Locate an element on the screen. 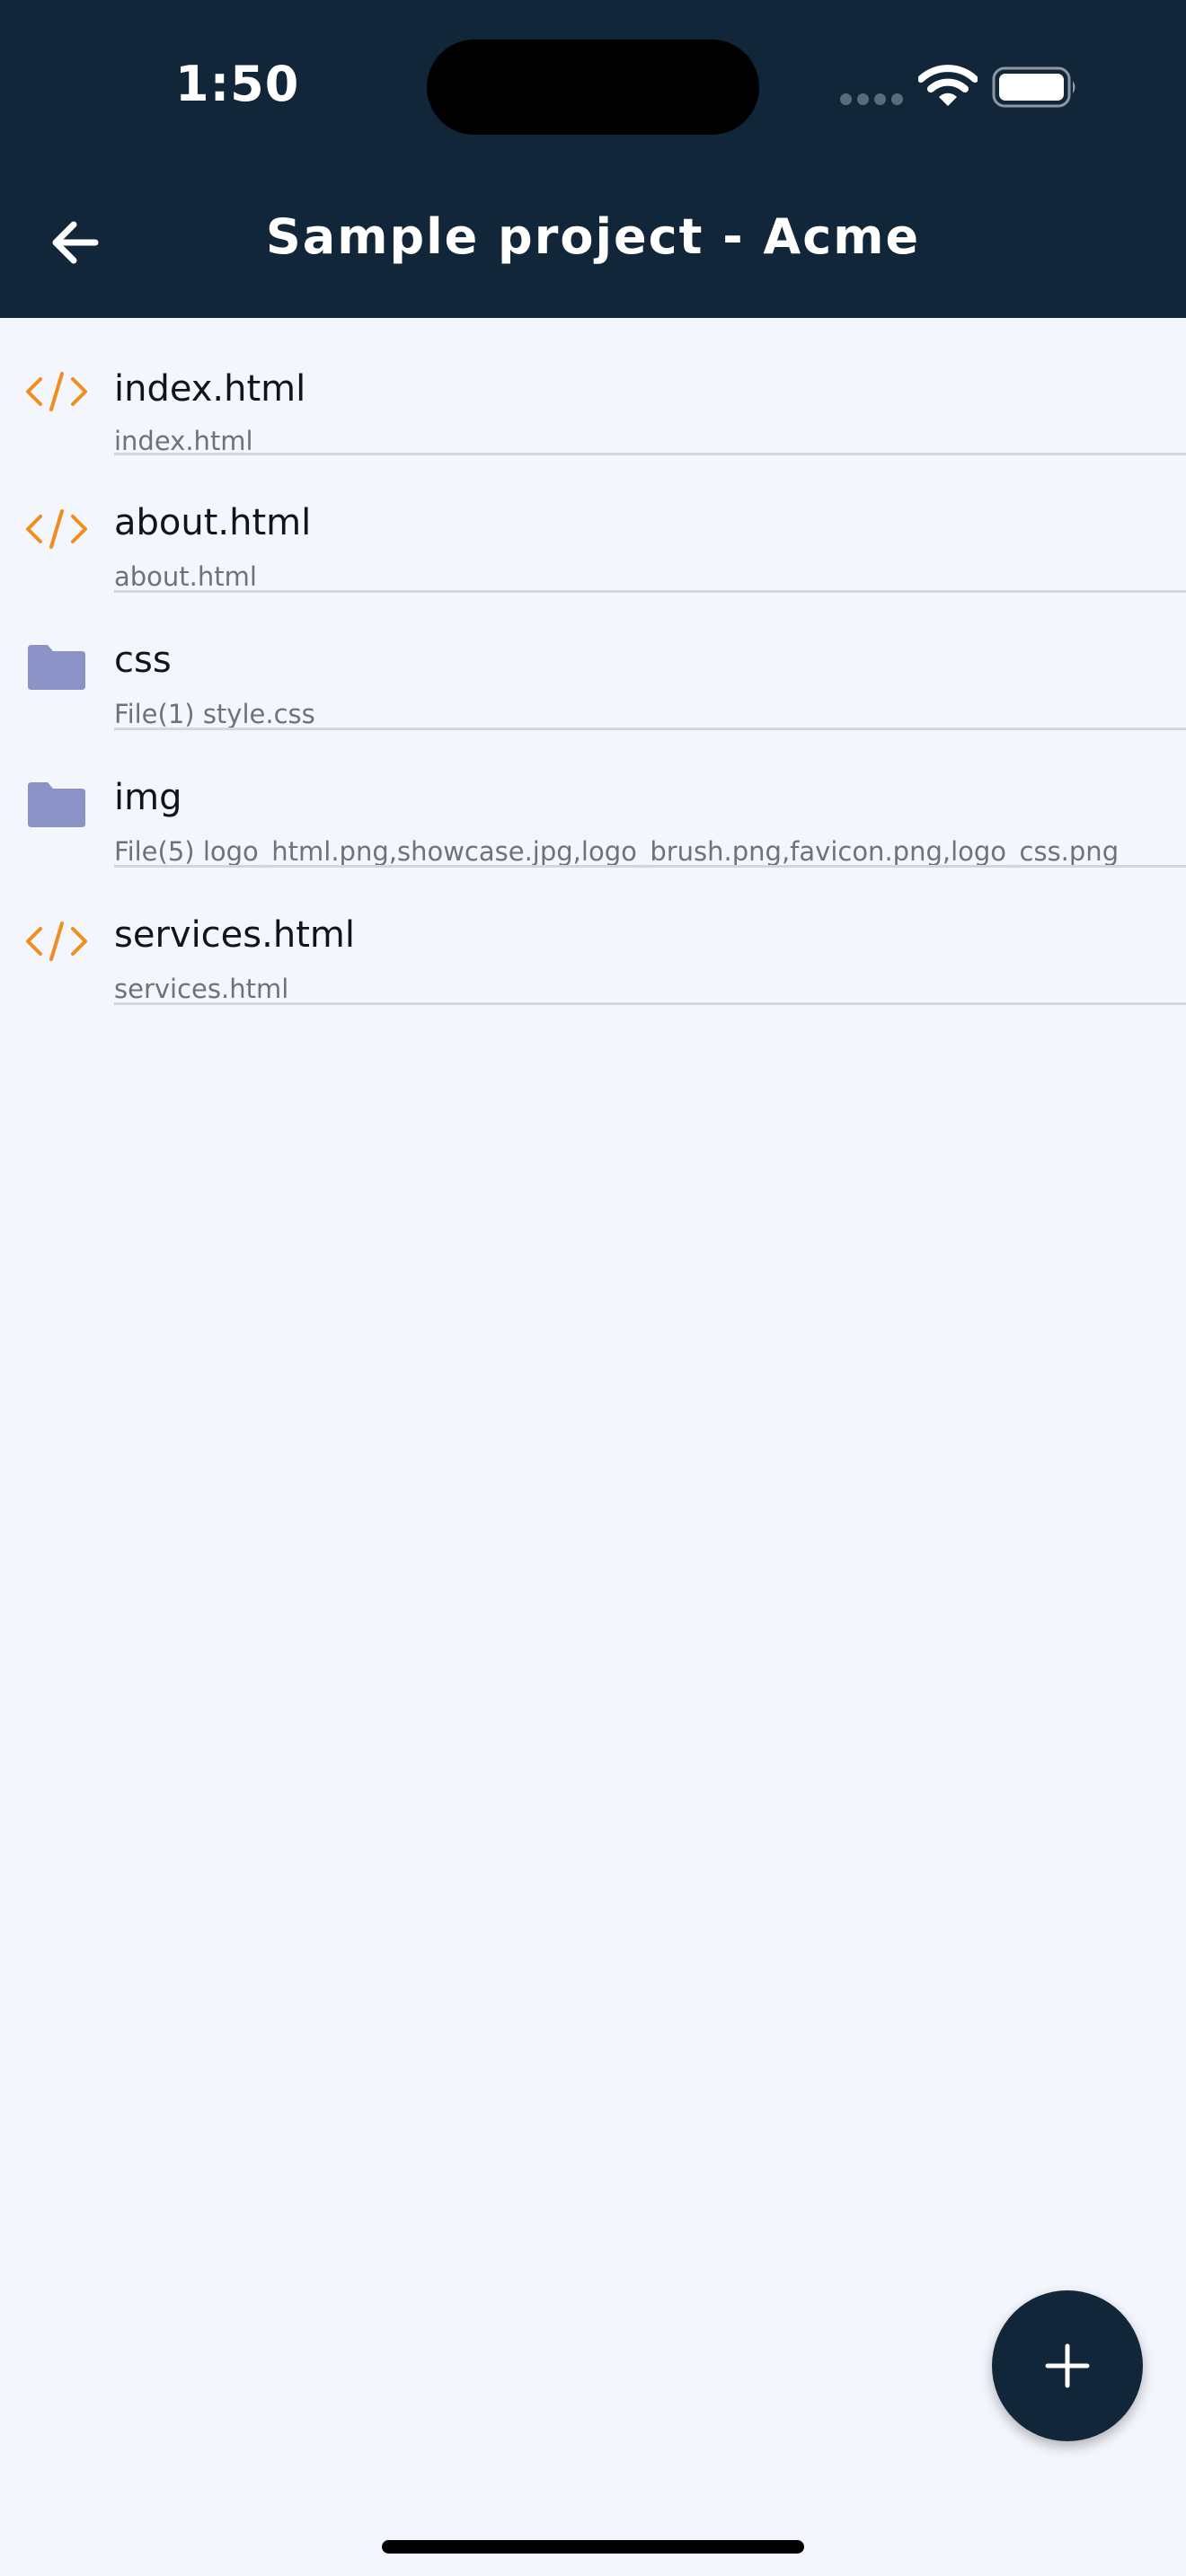  file-name: index.html is located at coordinates (210, 389).